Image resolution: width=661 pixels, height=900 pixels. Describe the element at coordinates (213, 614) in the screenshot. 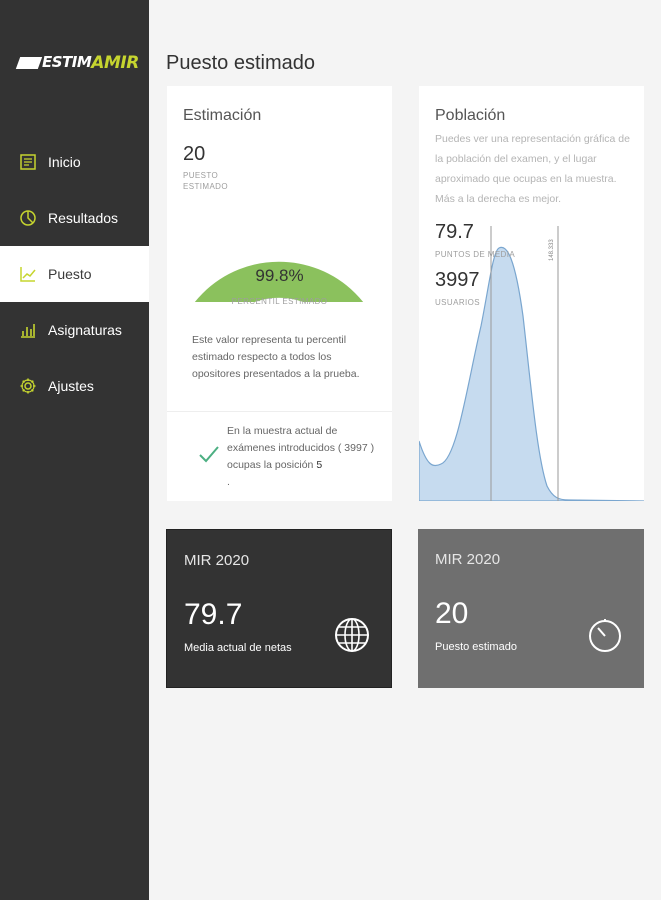

I see `tile-value: 79.7` at that location.